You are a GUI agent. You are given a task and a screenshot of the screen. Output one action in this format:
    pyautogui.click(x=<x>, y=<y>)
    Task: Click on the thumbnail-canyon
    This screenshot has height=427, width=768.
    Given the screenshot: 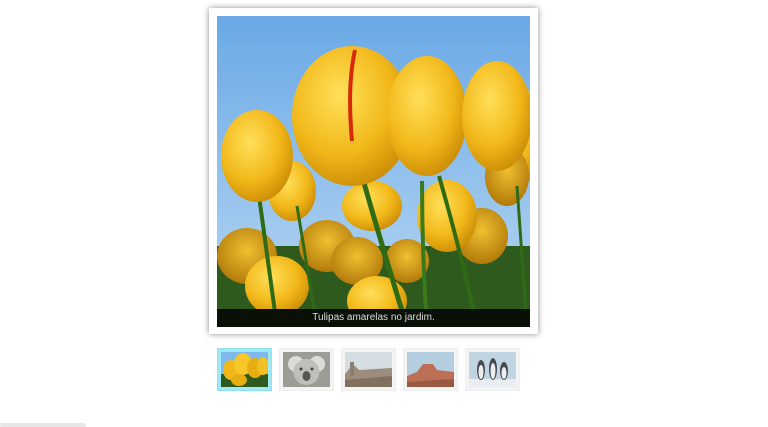 What is the action you would take?
    pyautogui.click(x=430, y=369)
    